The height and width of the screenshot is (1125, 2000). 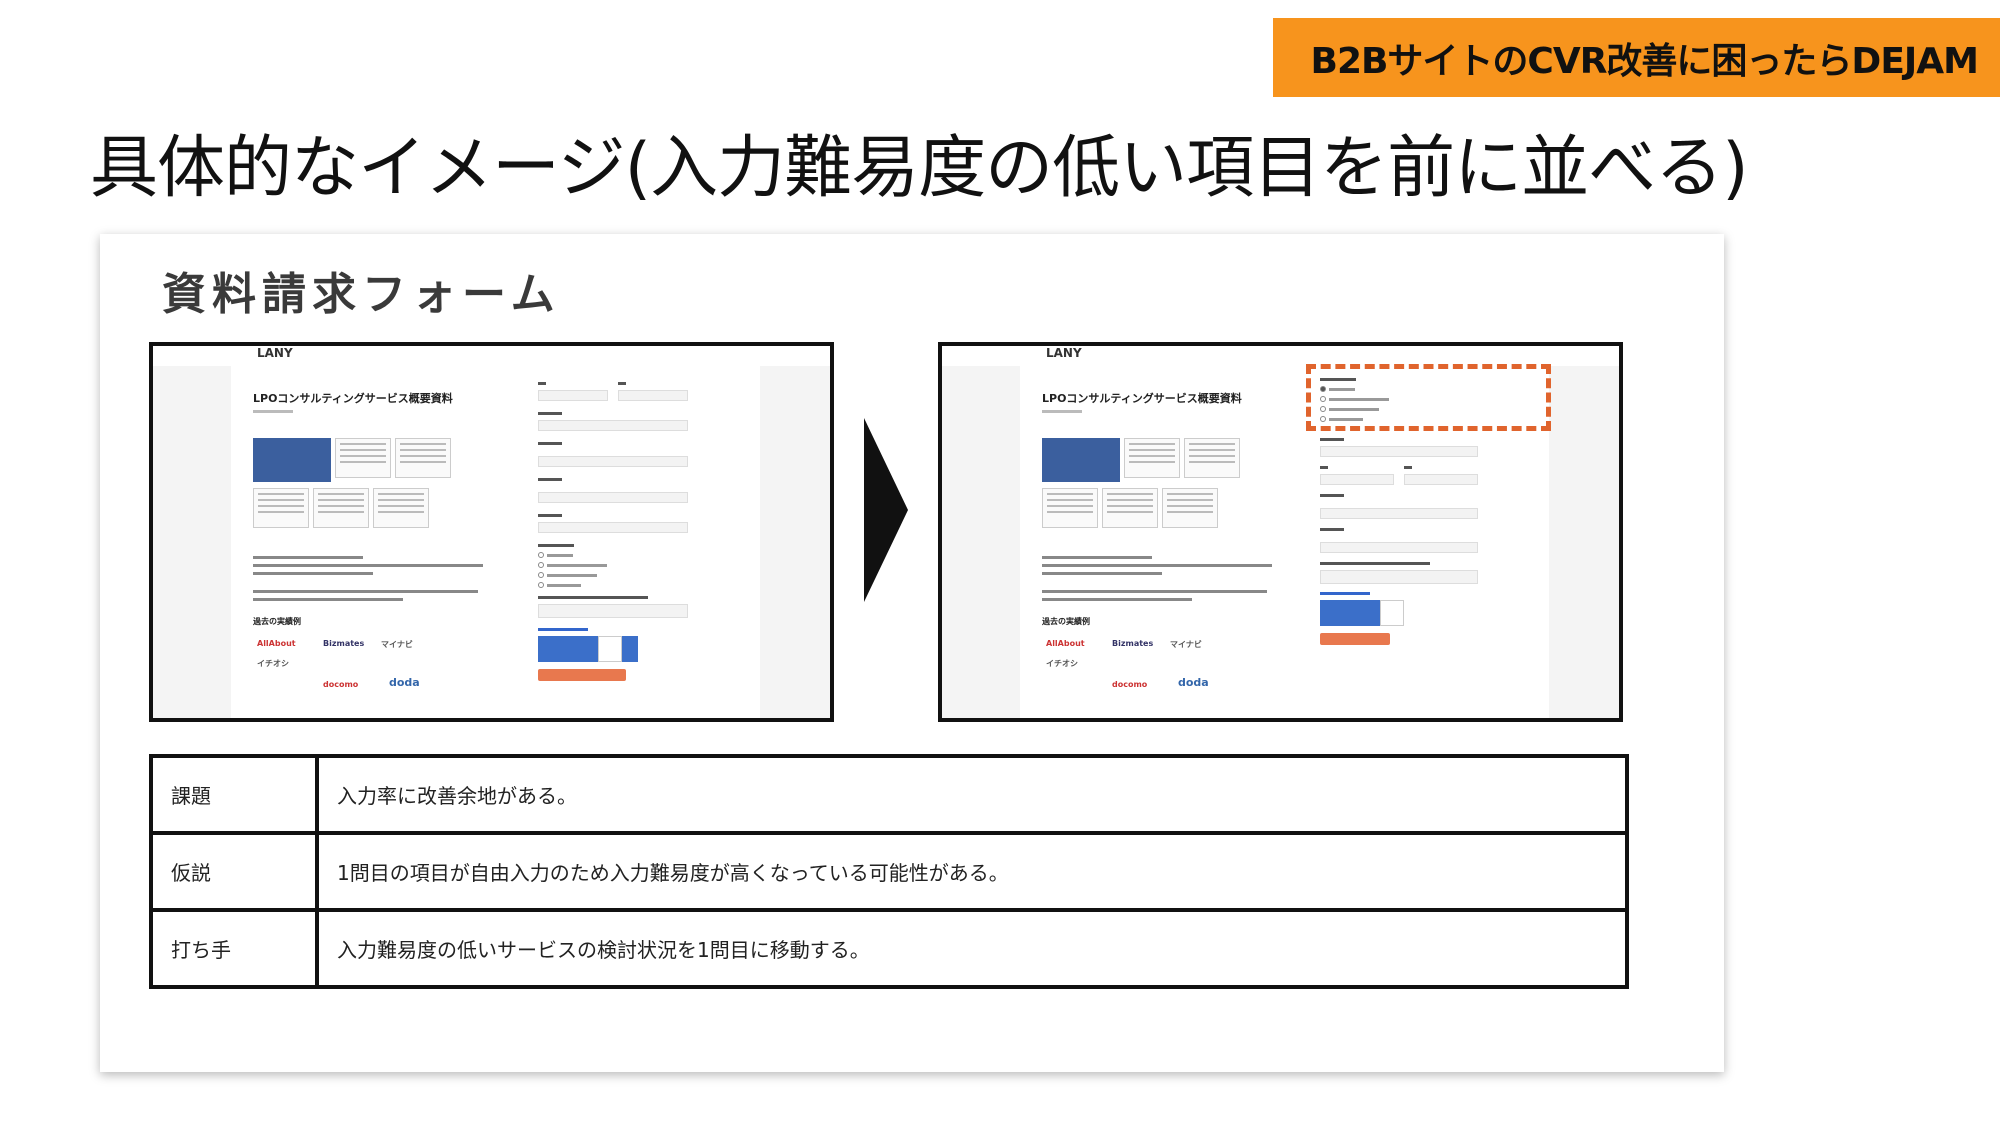 What do you see at coordinates (234, 794) in the screenshot?
I see `row-key: 課題` at bounding box center [234, 794].